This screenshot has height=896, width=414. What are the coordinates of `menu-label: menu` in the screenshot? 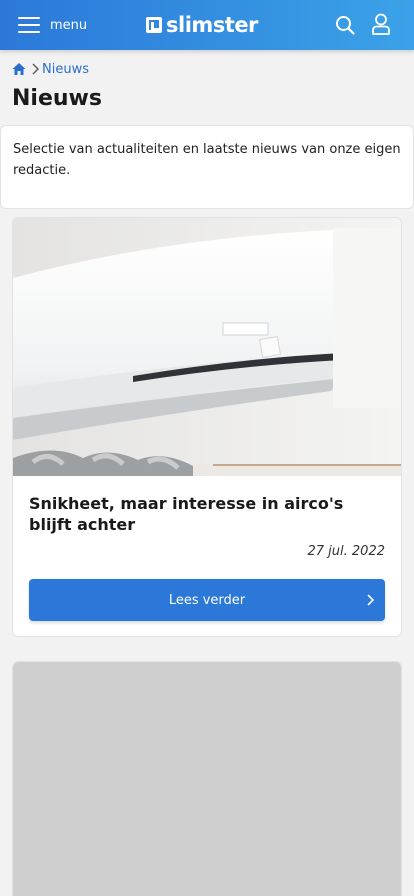 It's located at (69, 25).